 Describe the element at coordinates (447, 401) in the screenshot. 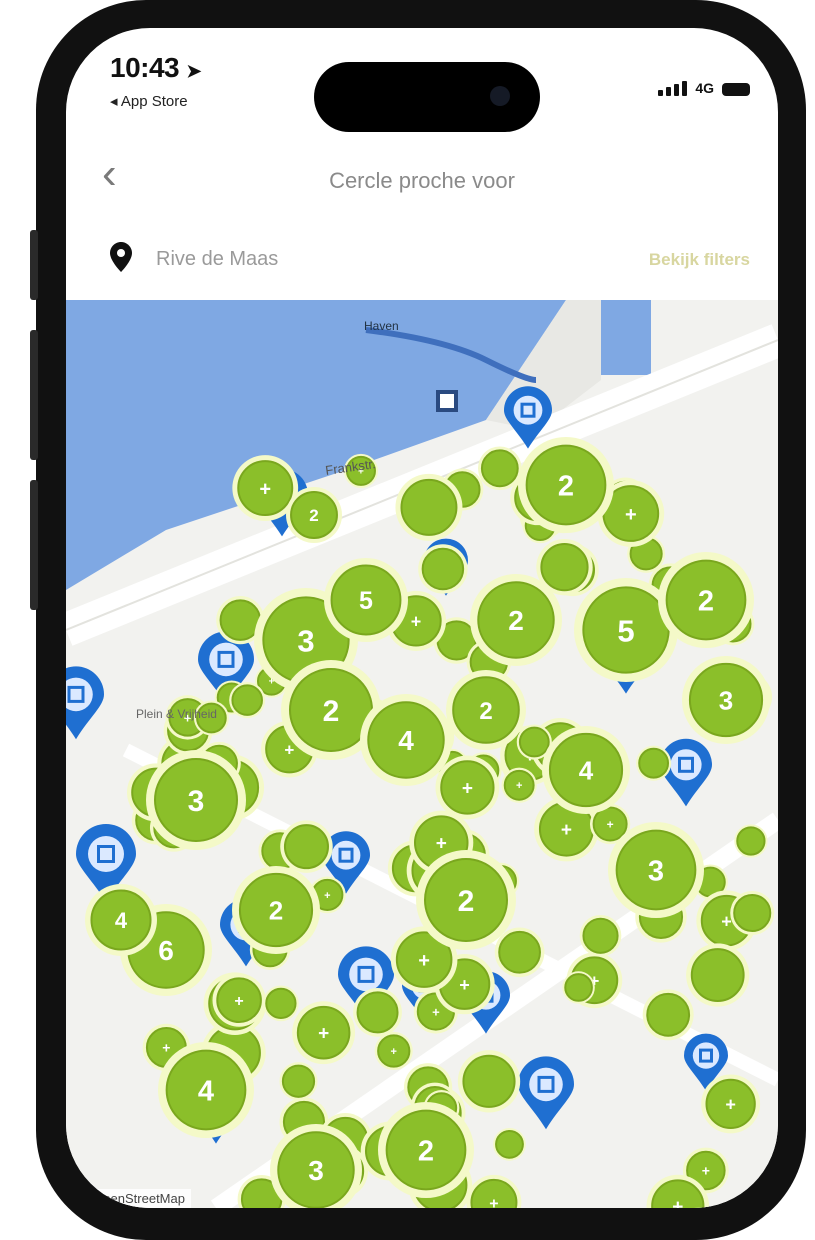

I see `building-icon` at that location.